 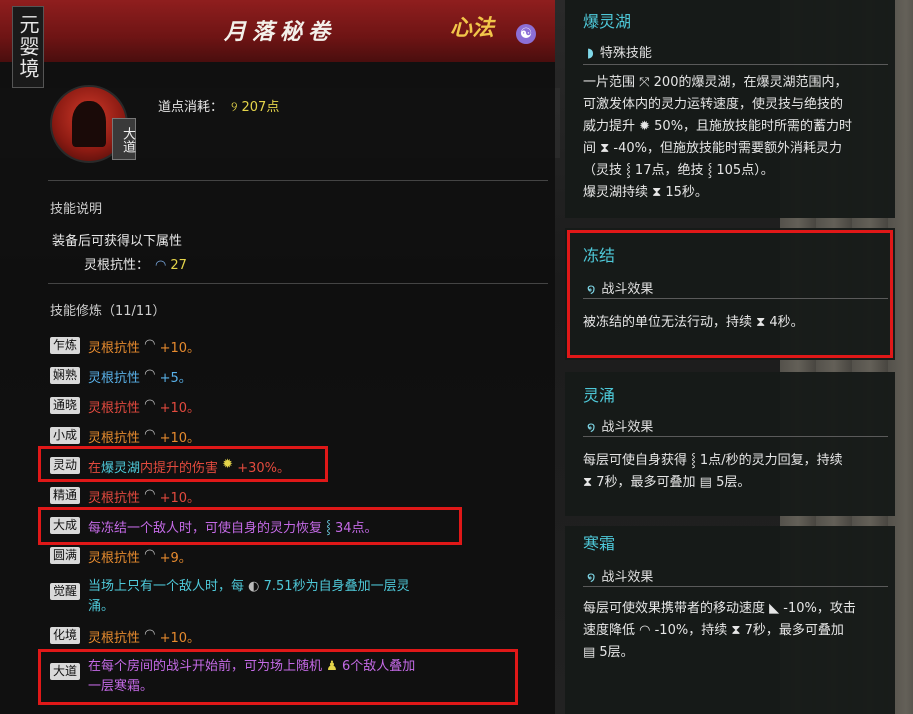 I want to click on row-value: +9。, so click(x=175, y=558).